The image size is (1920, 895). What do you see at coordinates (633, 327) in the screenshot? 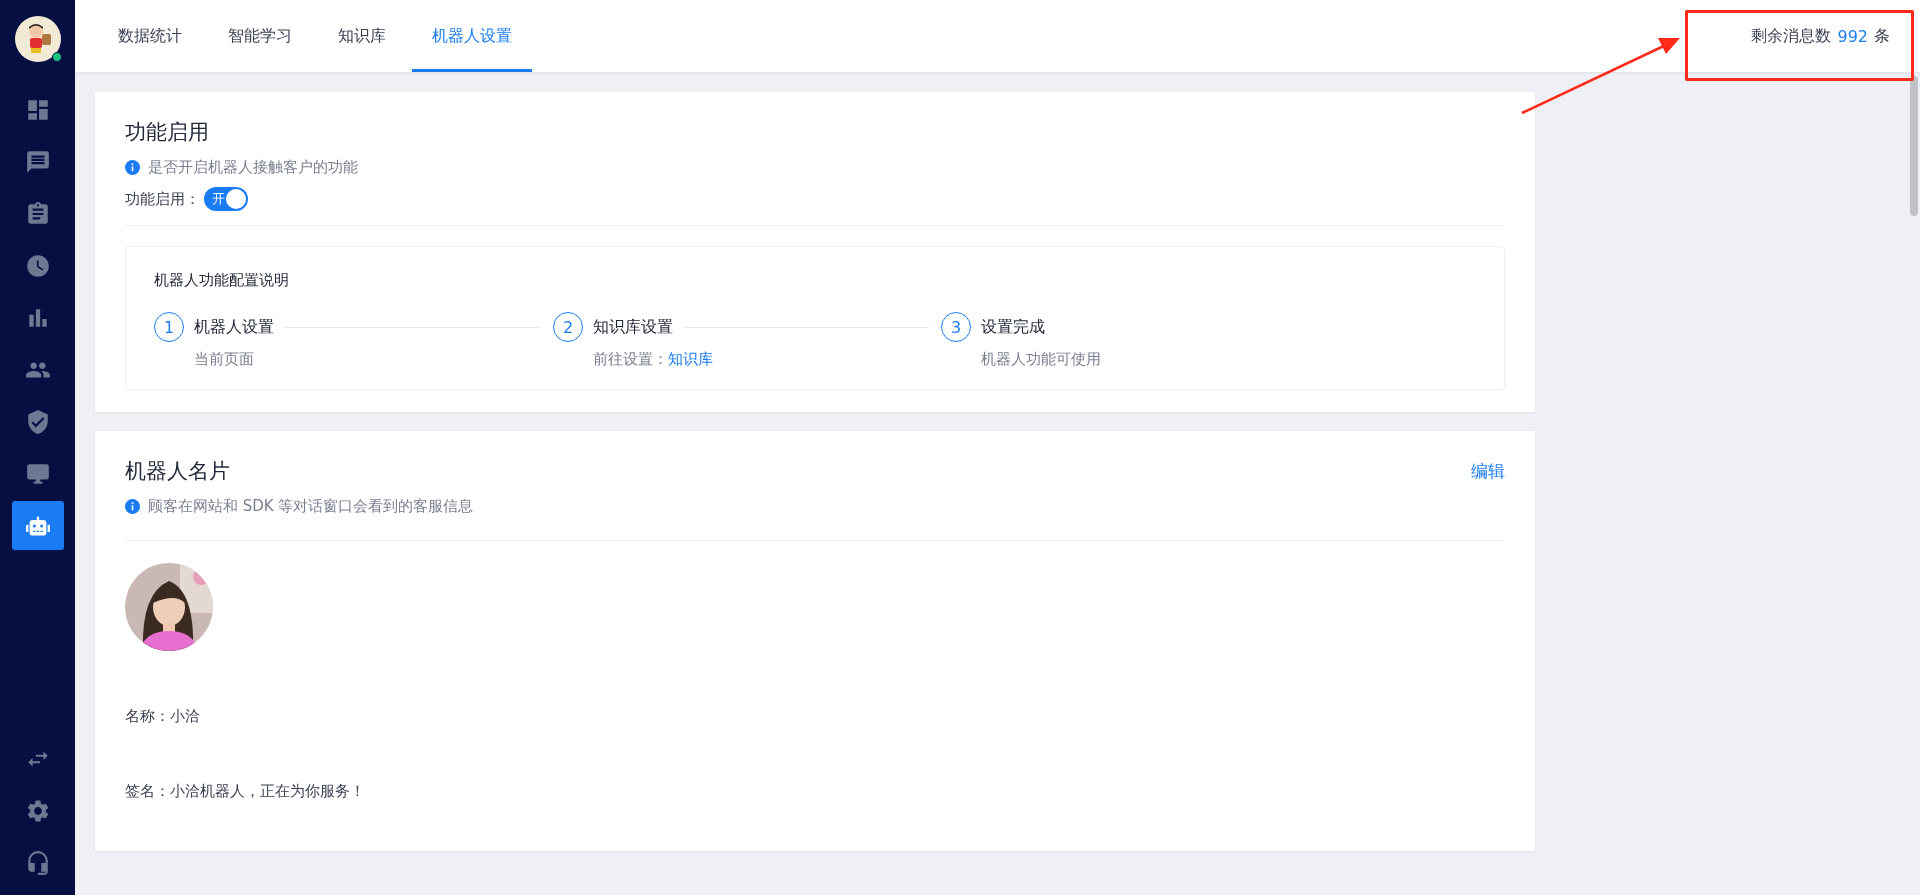
I see `step-title: 知识库设置` at bounding box center [633, 327].